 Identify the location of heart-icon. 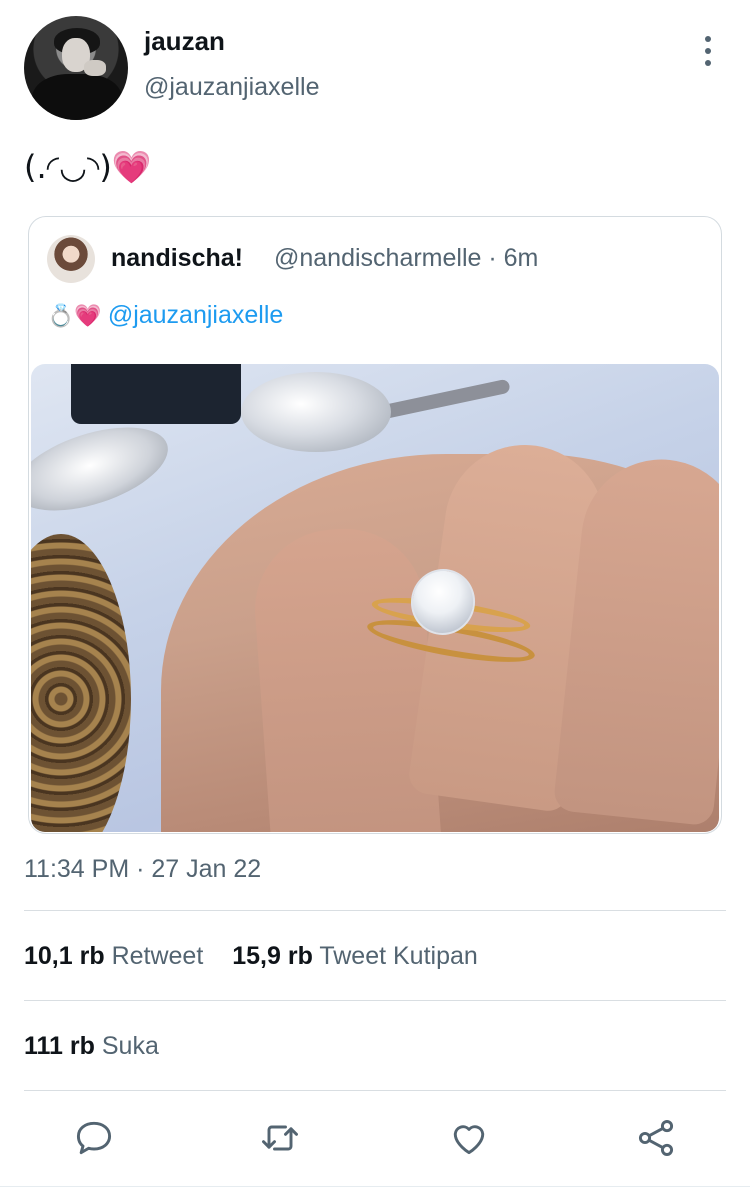
(469, 1140).